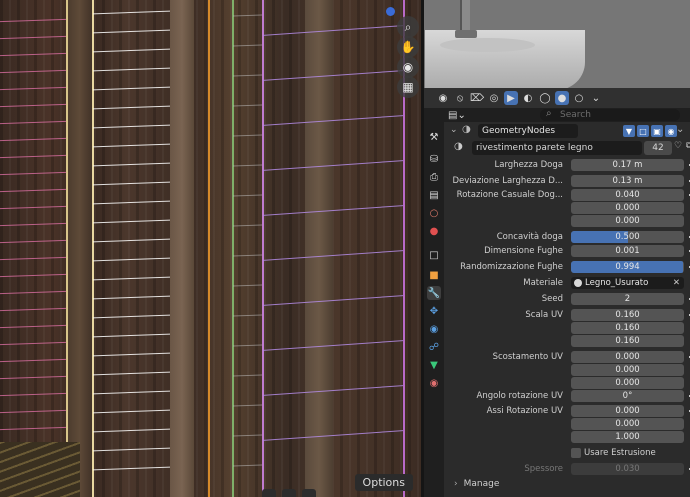 This screenshot has width=690, height=497. Describe the element at coordinates (576, 453) in the screenshot. I see `extrusion-checkbox` at that location.